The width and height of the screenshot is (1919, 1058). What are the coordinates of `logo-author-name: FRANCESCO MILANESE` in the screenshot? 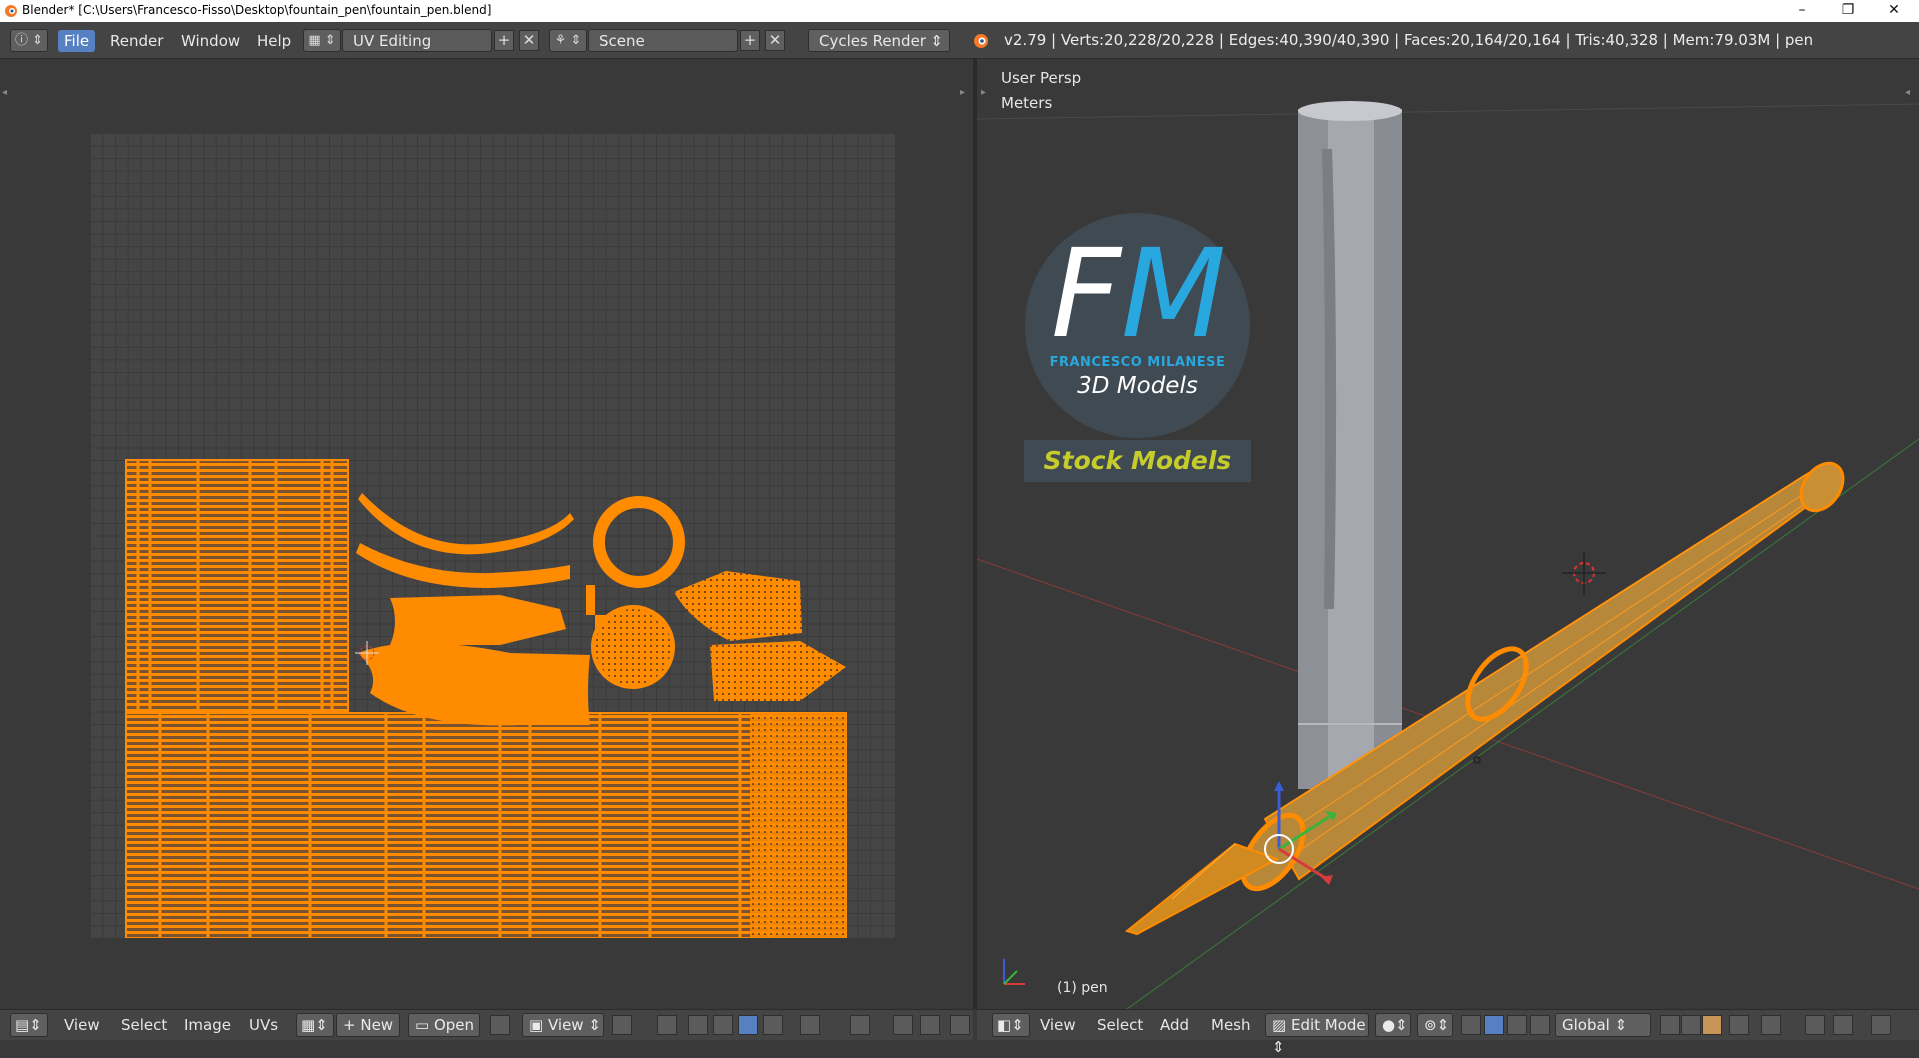 It's located at (1137, 362).